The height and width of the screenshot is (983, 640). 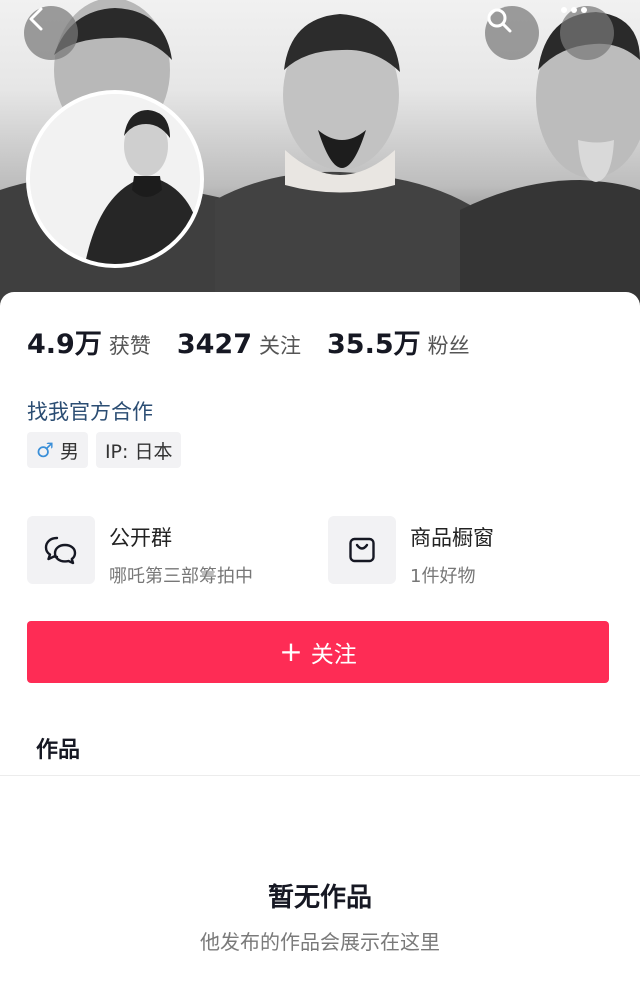 What do you see at coordinates (181, 552) in the screenshot?
I see `group-text: 公开群 哪吒第三部筹拍中` at bounding box center [181, 552].